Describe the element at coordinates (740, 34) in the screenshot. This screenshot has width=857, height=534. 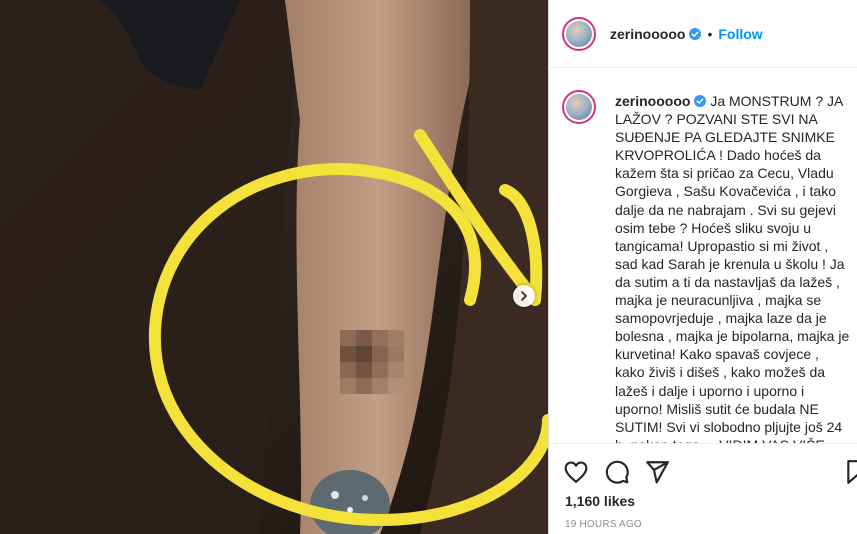
I see `follow-button: Follow` at that location.